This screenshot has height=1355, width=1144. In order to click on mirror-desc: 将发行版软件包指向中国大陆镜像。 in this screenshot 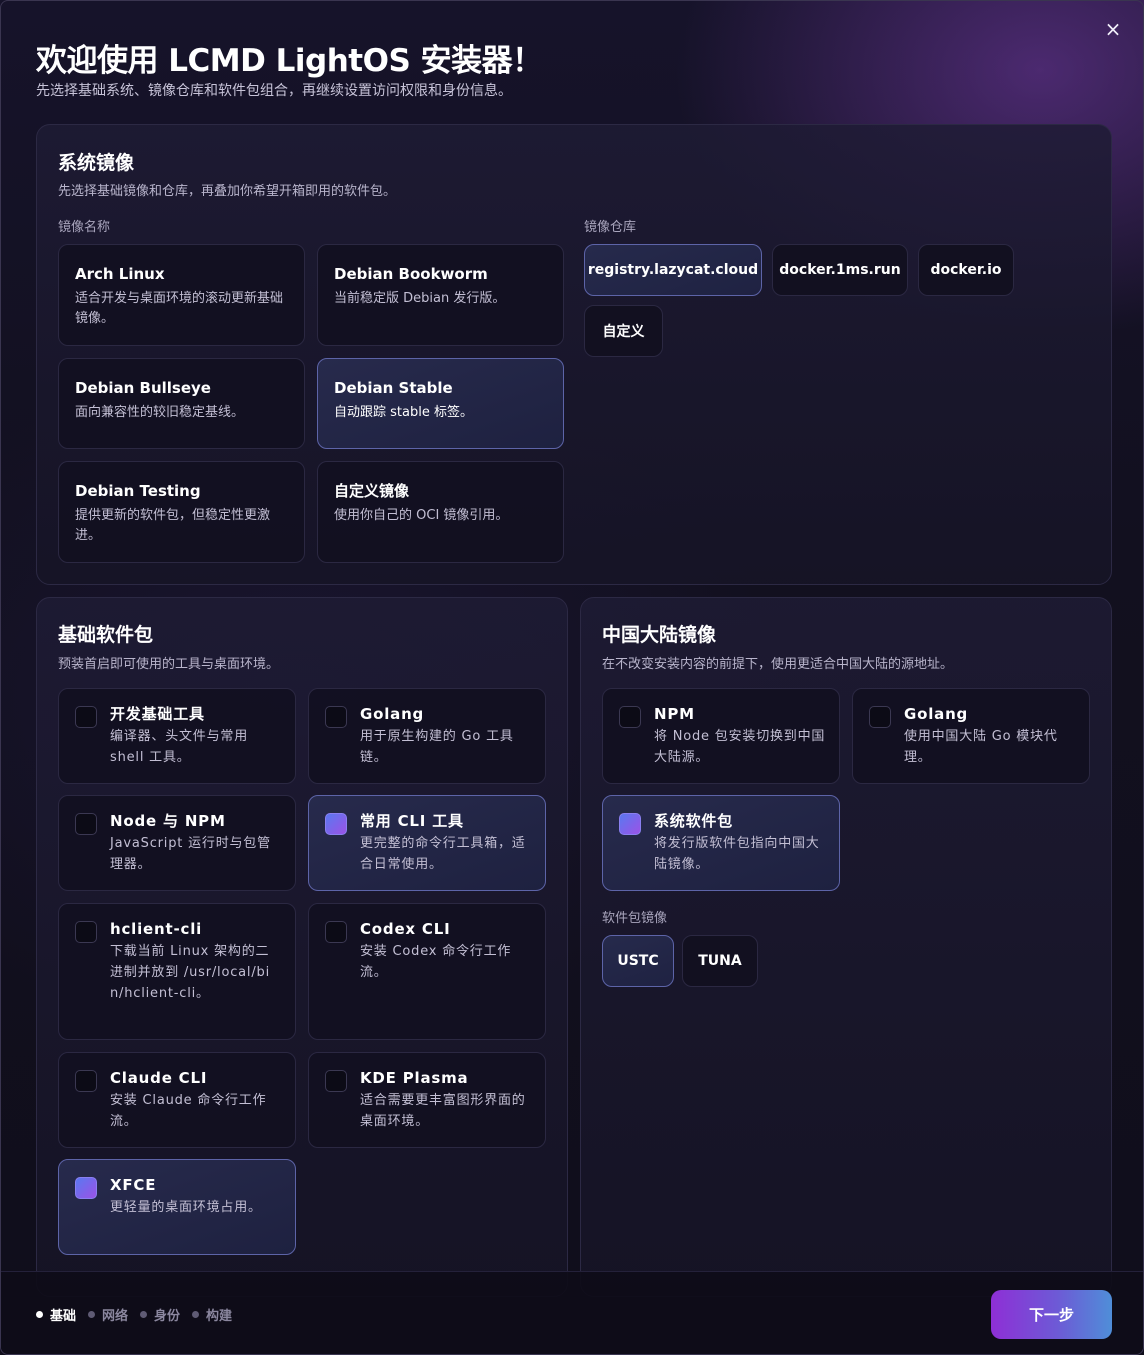, I will do `click(737, 854)`.